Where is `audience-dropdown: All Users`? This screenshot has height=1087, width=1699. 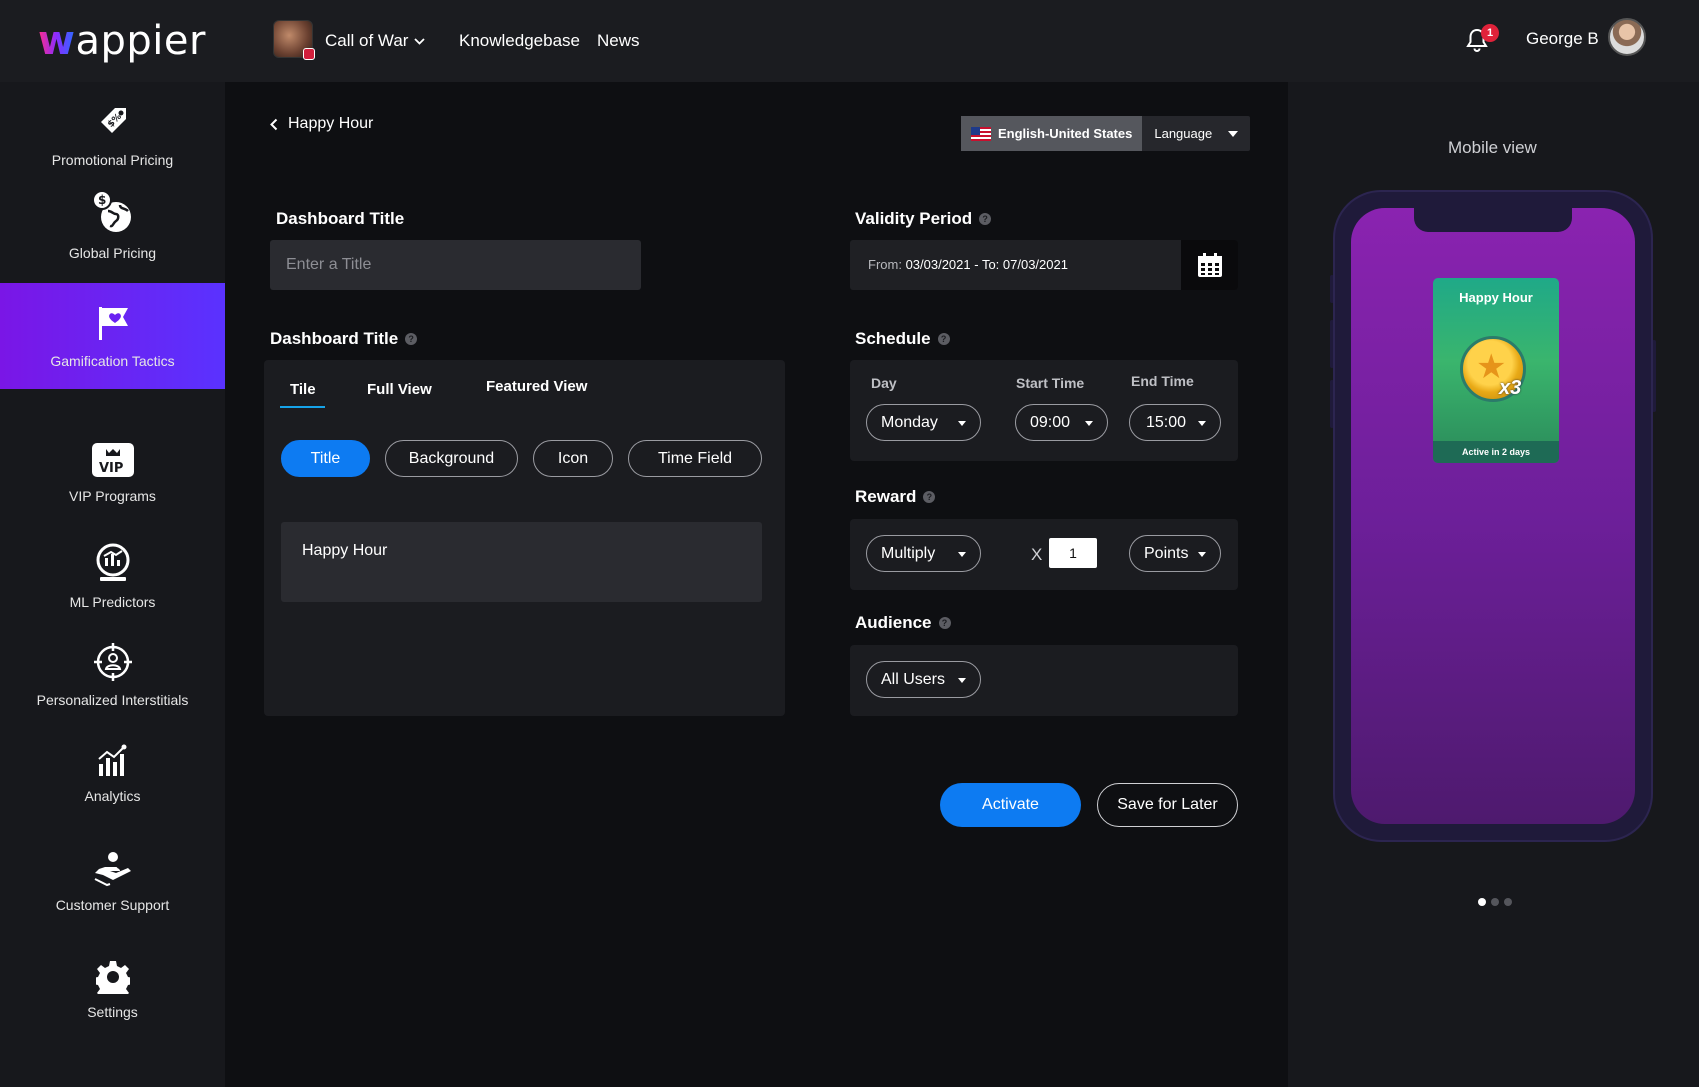 audience-dropdown: All Users is located at coordinates (923, 679).